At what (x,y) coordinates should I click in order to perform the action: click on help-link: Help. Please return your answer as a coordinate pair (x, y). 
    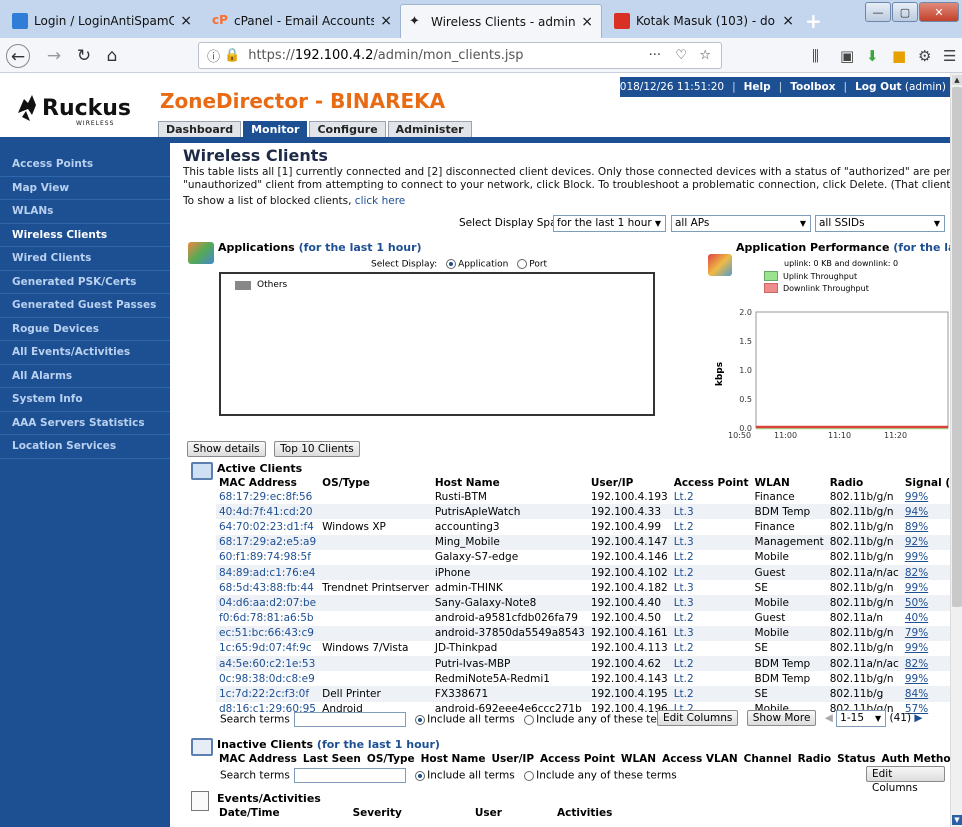
    Looking at the image, I should click on (757, 87).